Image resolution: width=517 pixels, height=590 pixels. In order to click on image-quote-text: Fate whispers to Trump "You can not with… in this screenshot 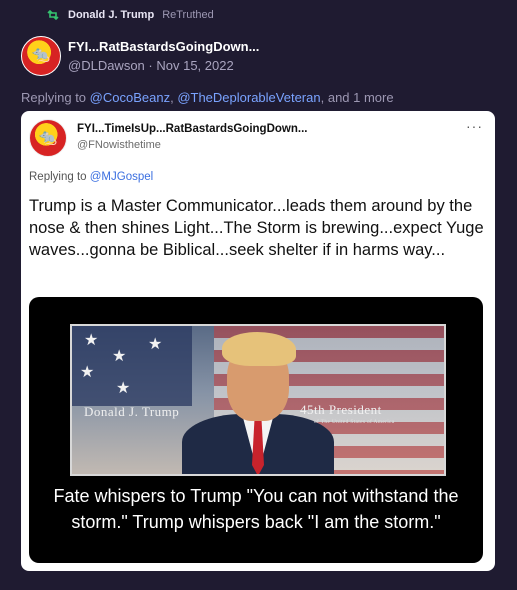, I will do `click(256, 509)`.